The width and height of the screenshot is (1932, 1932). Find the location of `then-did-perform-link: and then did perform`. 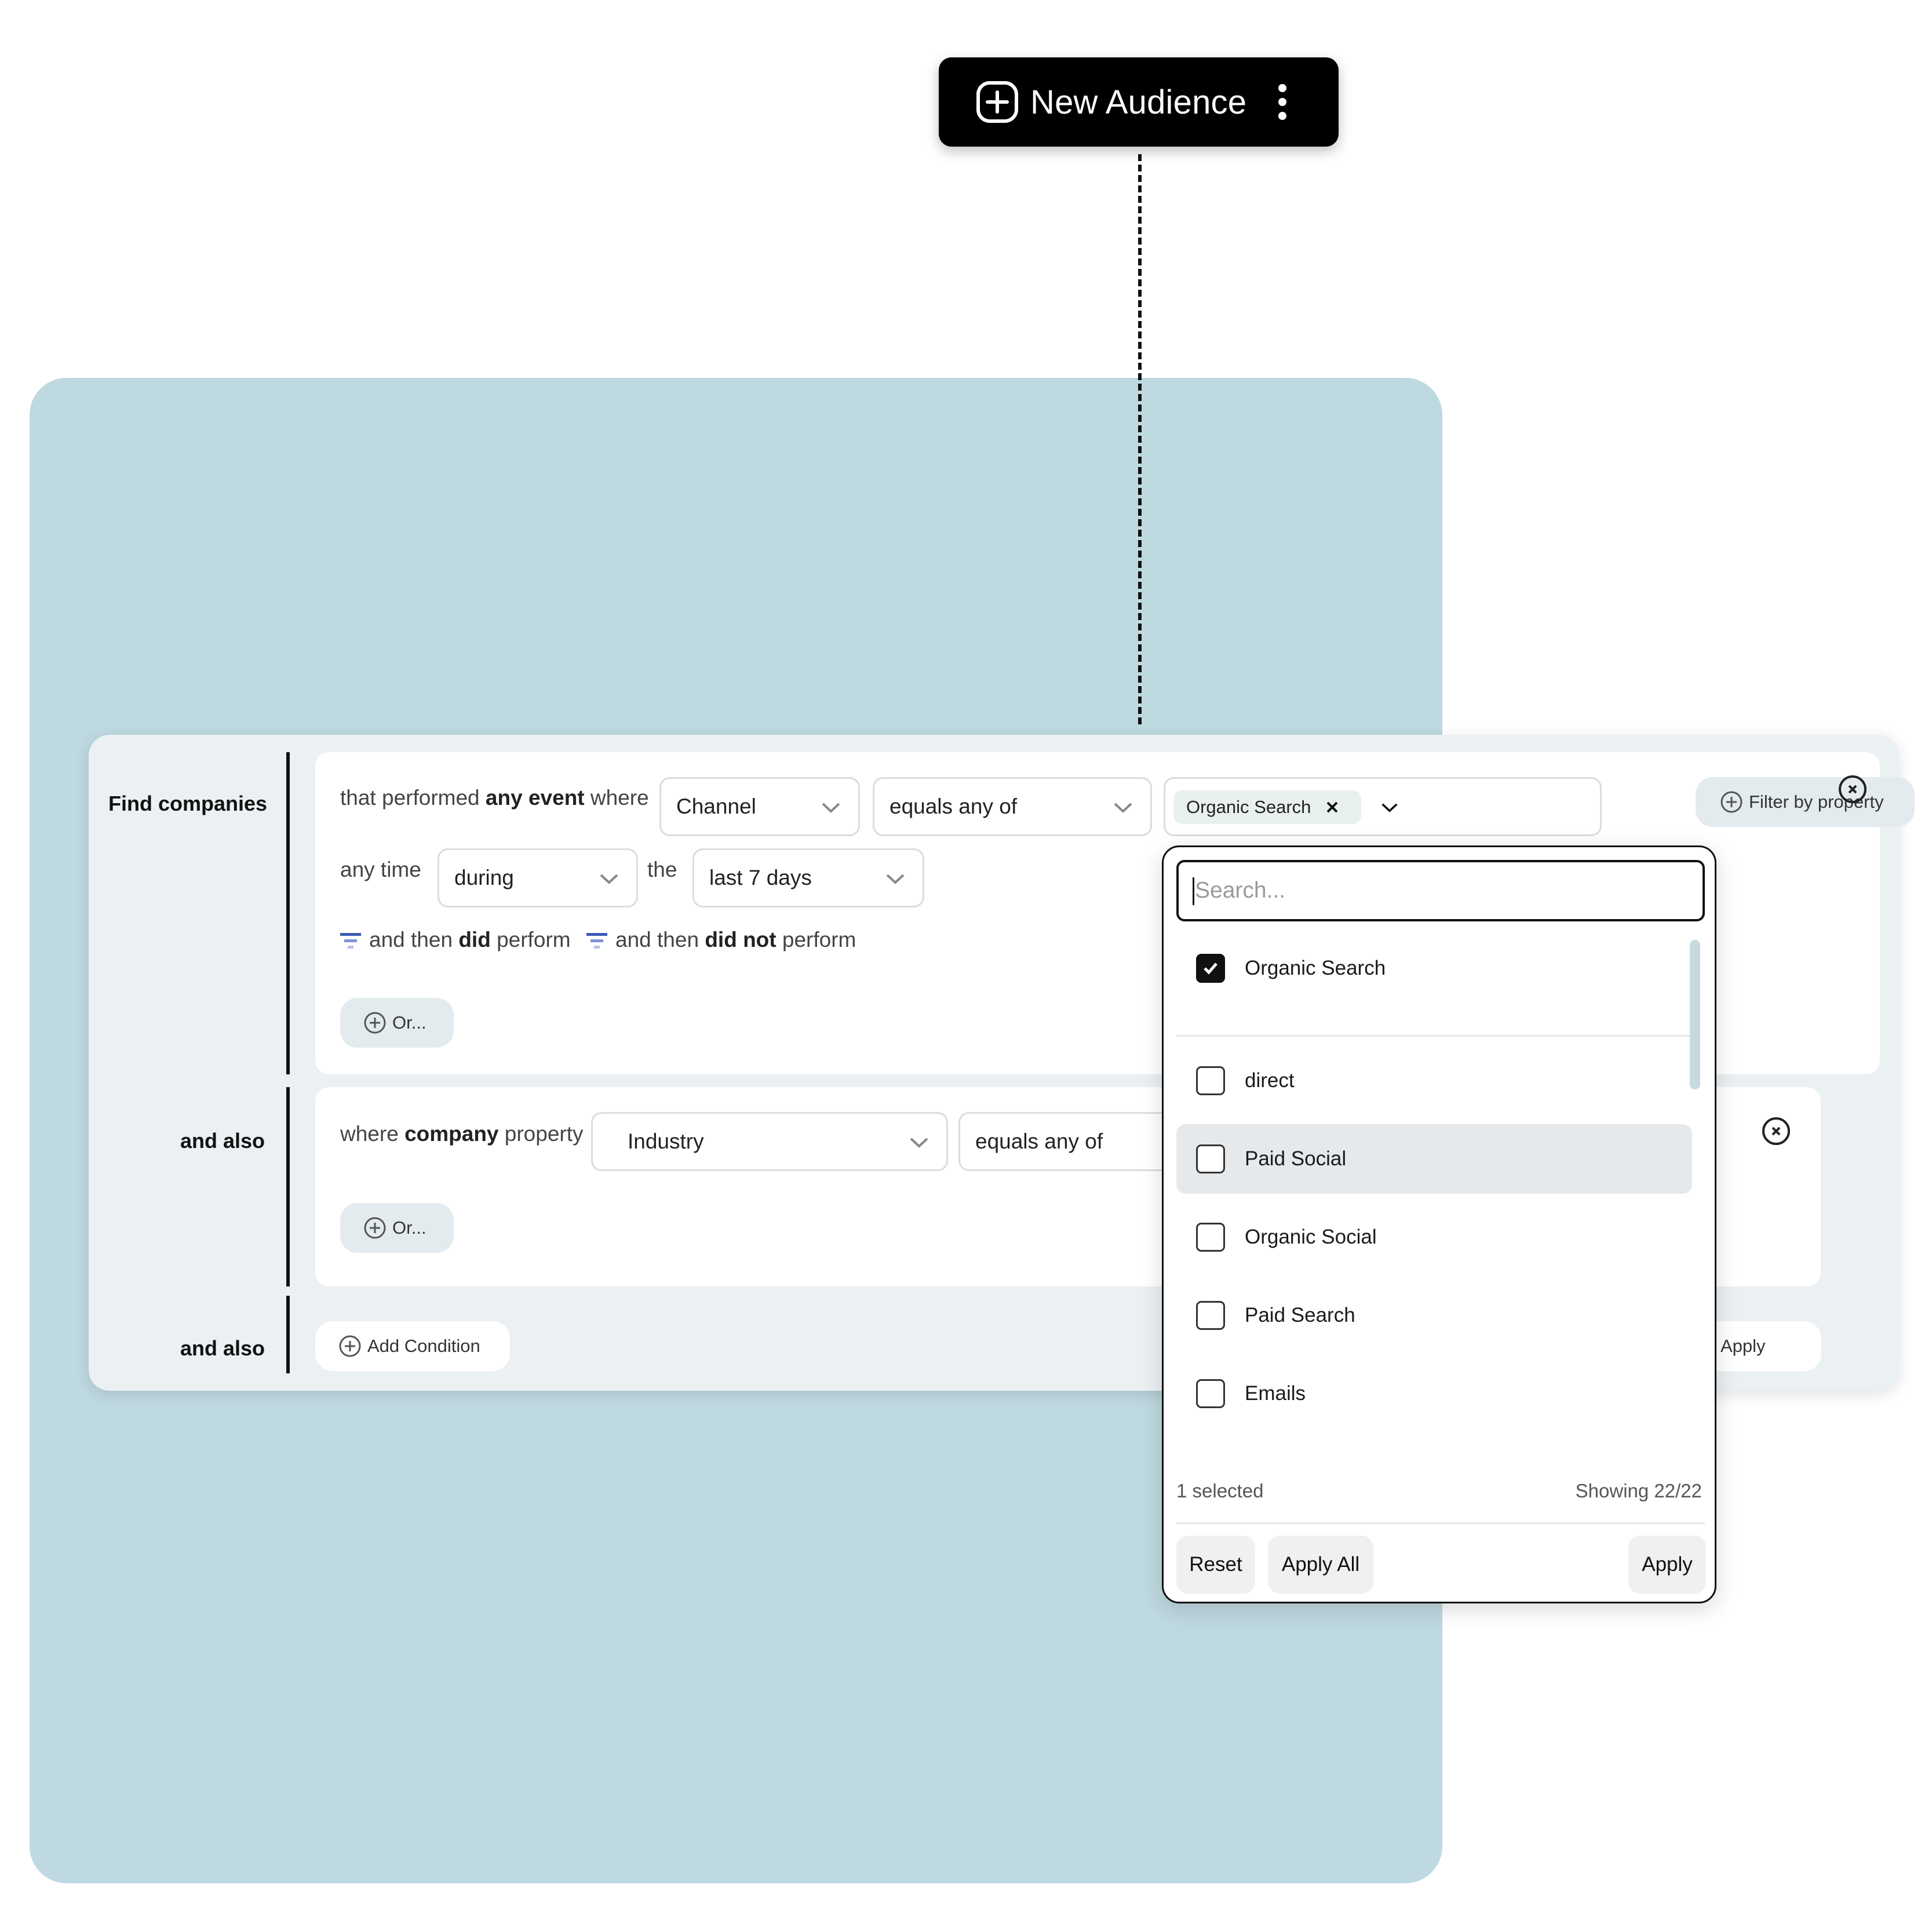

then-did-perform-link: and then did perform is located at coordinates (456, 940).